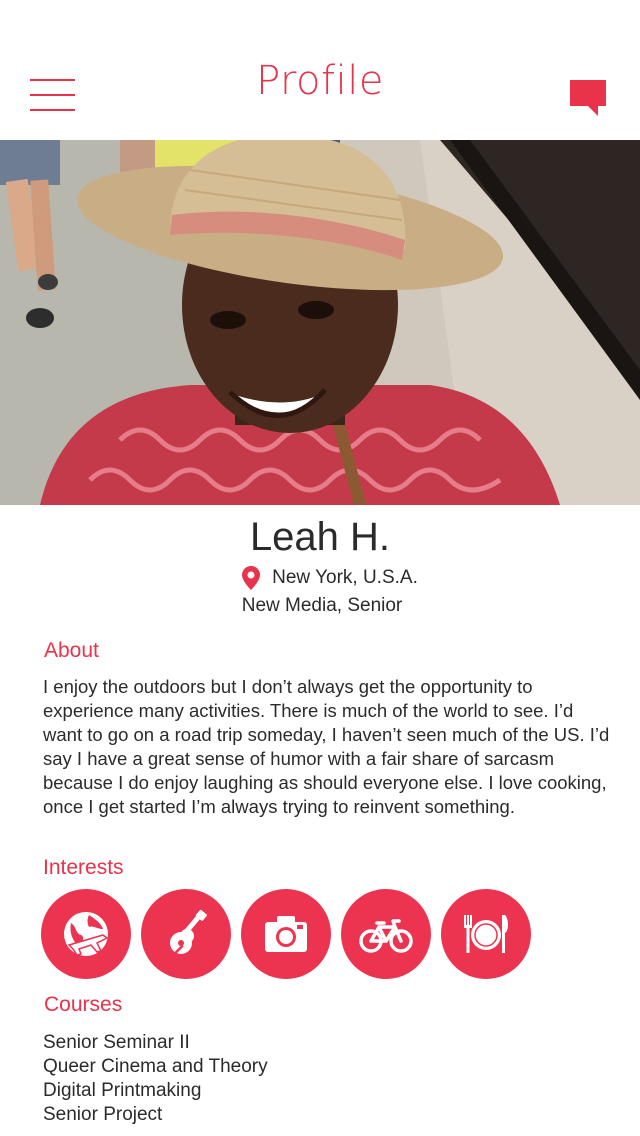  What do you see at coordinates (83, 867) in the screenshot?
I see `interests-heading: Interests` at bounding box center [83, 867].